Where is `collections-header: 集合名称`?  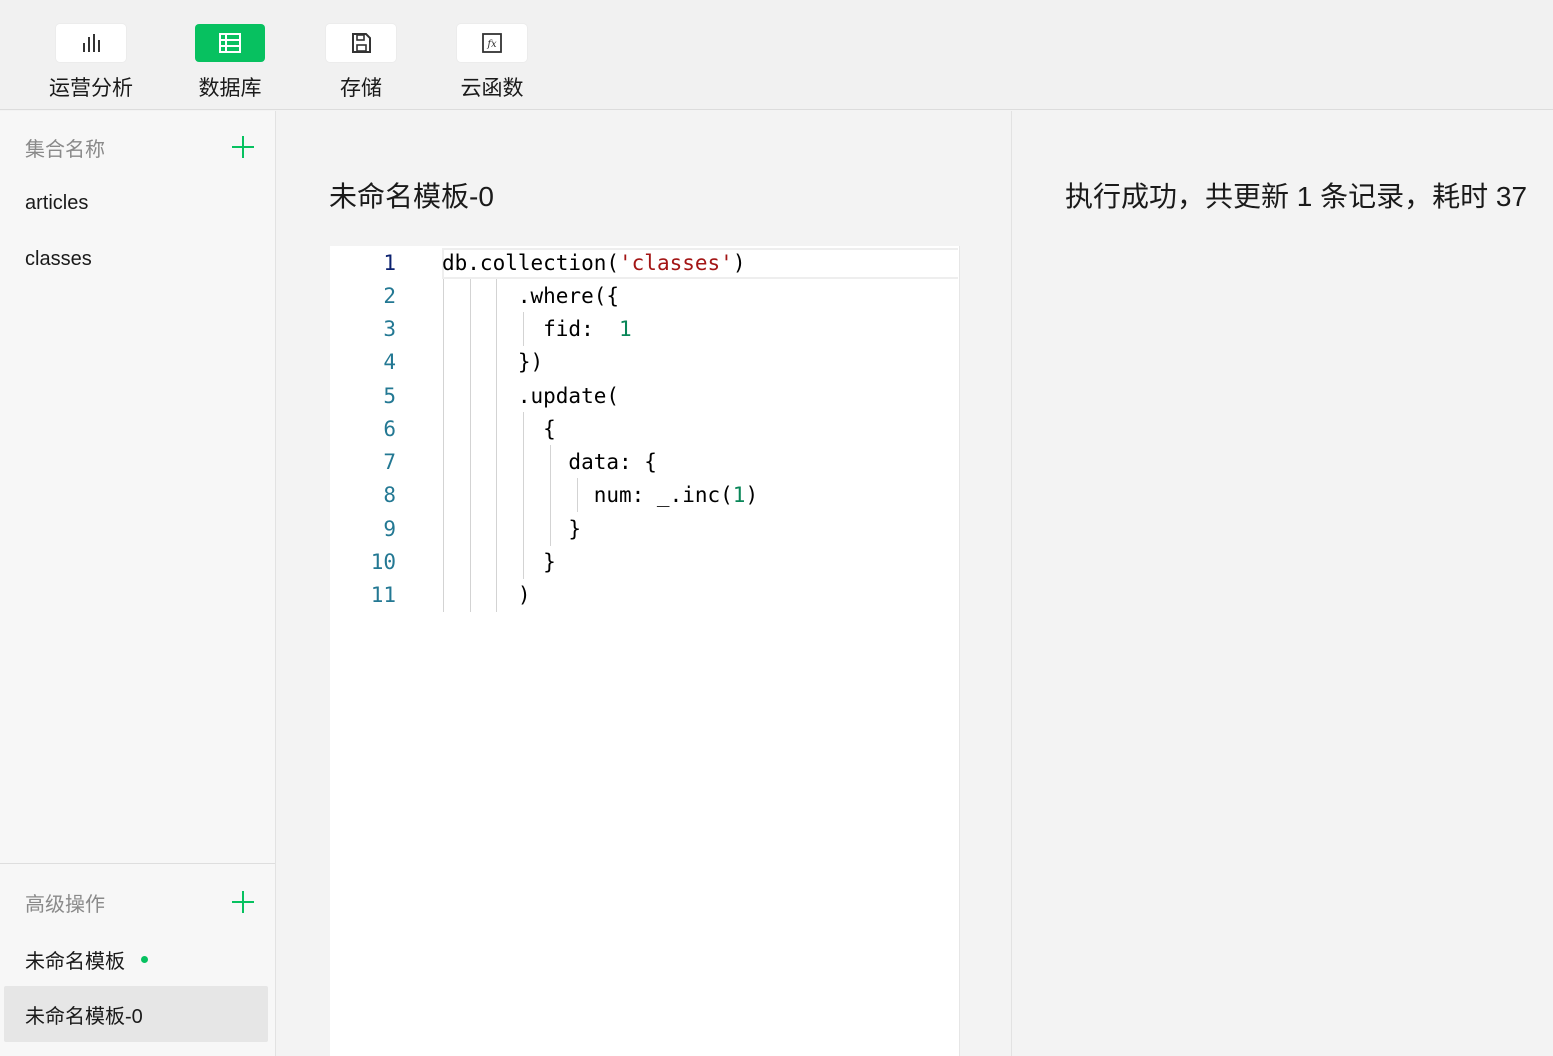 collections-header: 集合名称 is located at coordinates (140, 147).